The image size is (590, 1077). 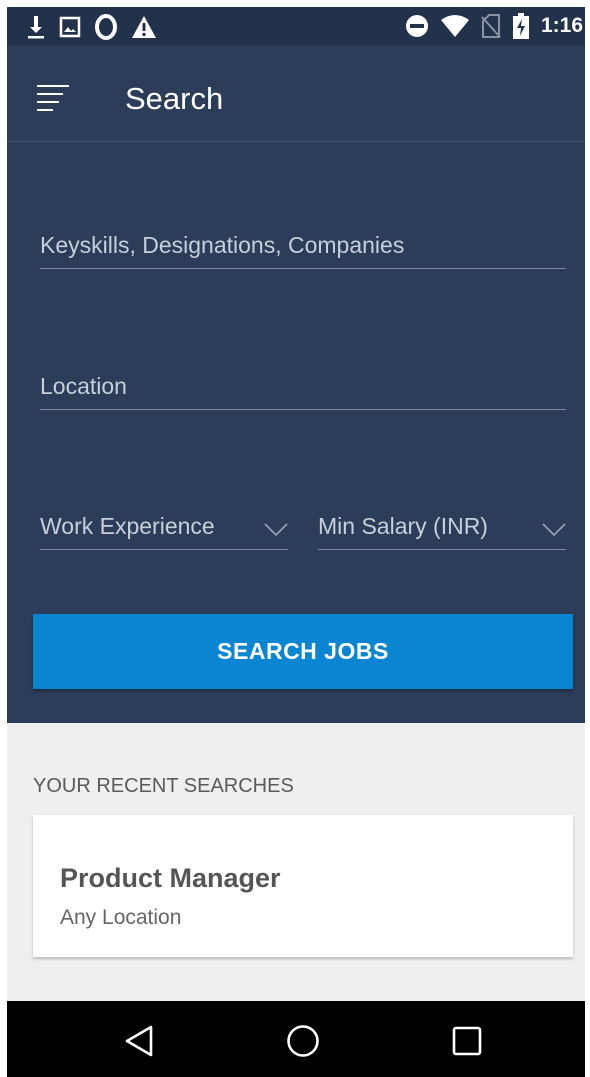 I want to click on back-icon, so click(x=139, y=1041).